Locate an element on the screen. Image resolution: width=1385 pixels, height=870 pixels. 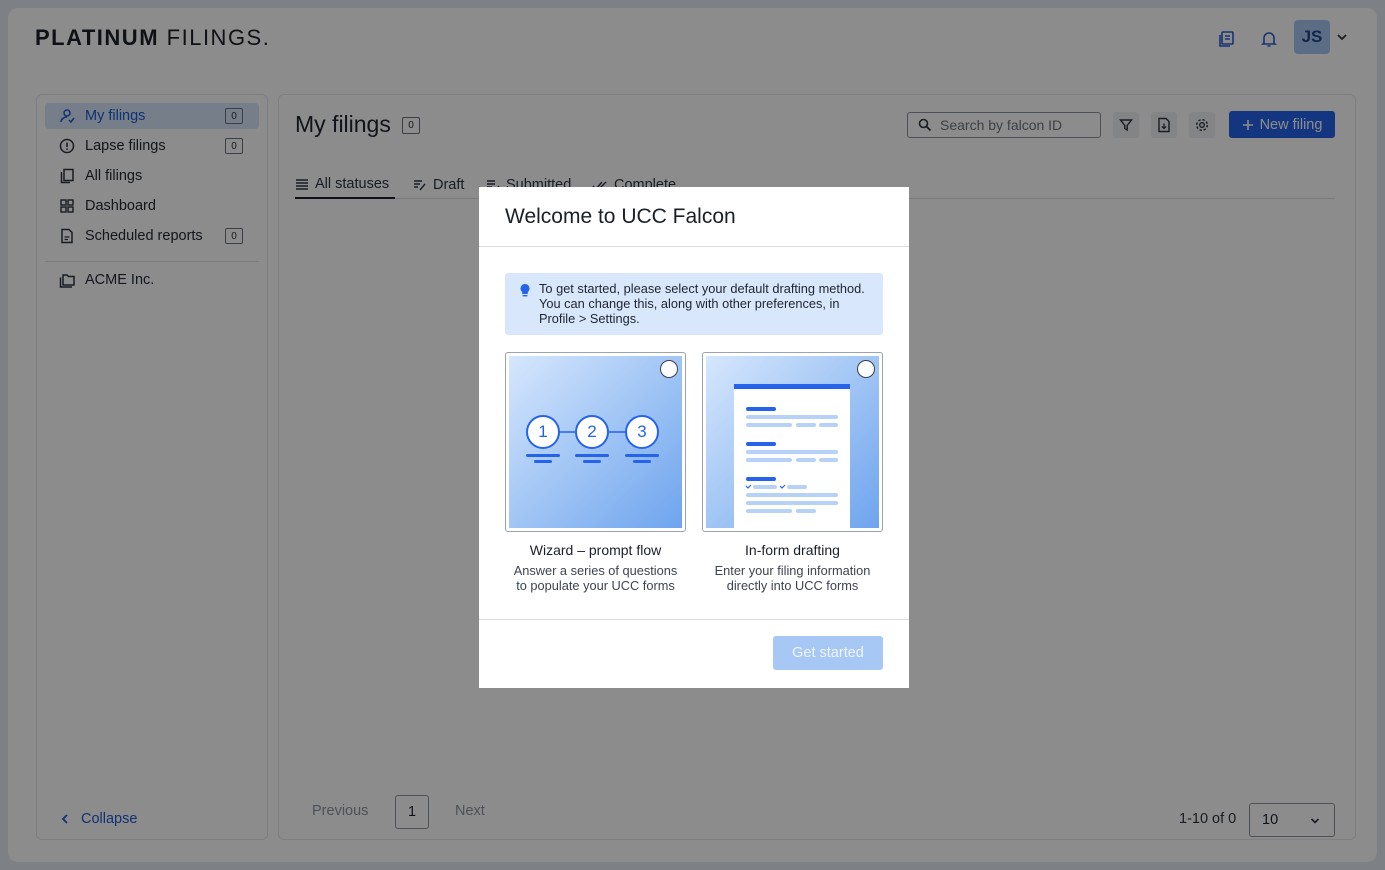
wizard-desc-line-2: to populate your UCC forms is located at coordinates (595, 585).